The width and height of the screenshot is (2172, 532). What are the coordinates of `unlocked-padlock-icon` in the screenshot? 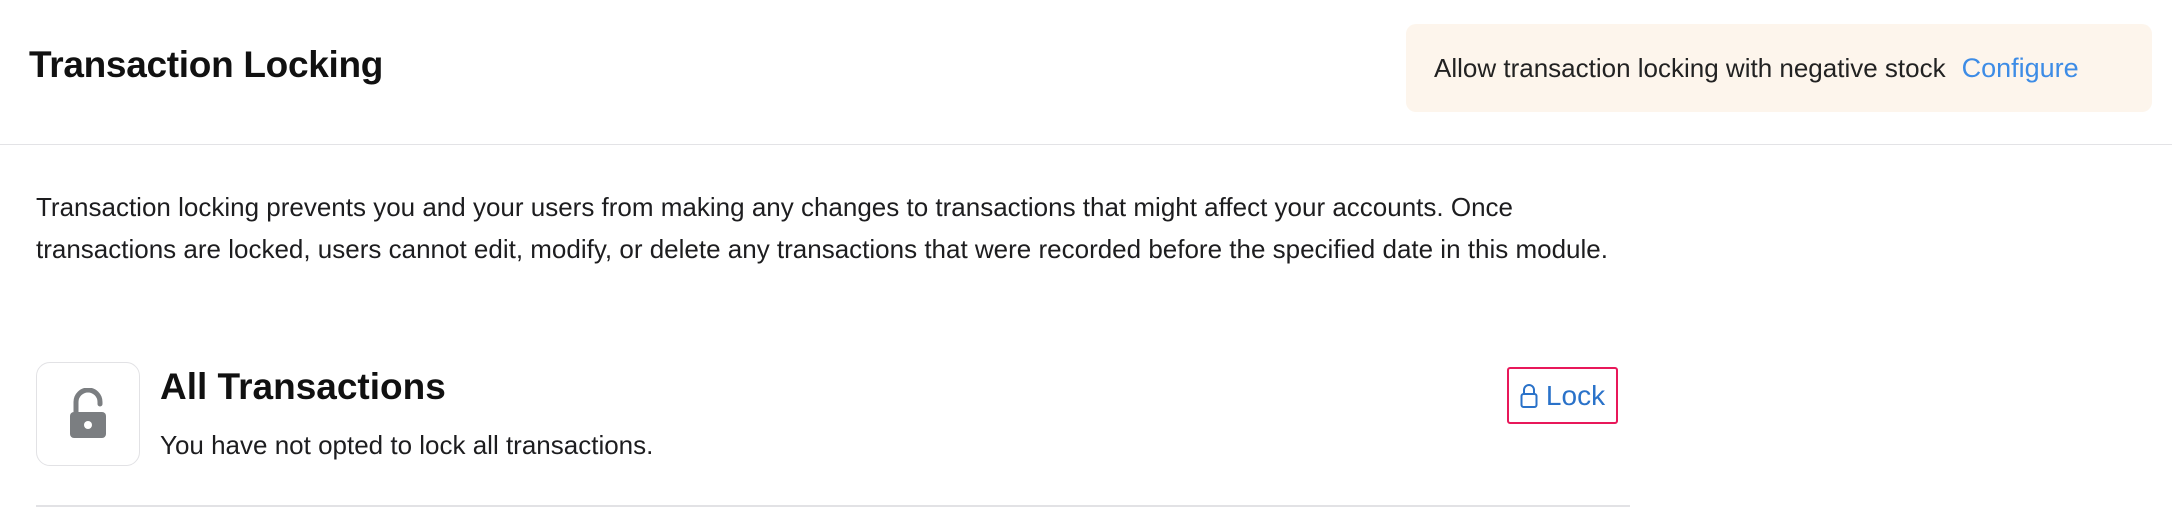 It's located at (88, 413).